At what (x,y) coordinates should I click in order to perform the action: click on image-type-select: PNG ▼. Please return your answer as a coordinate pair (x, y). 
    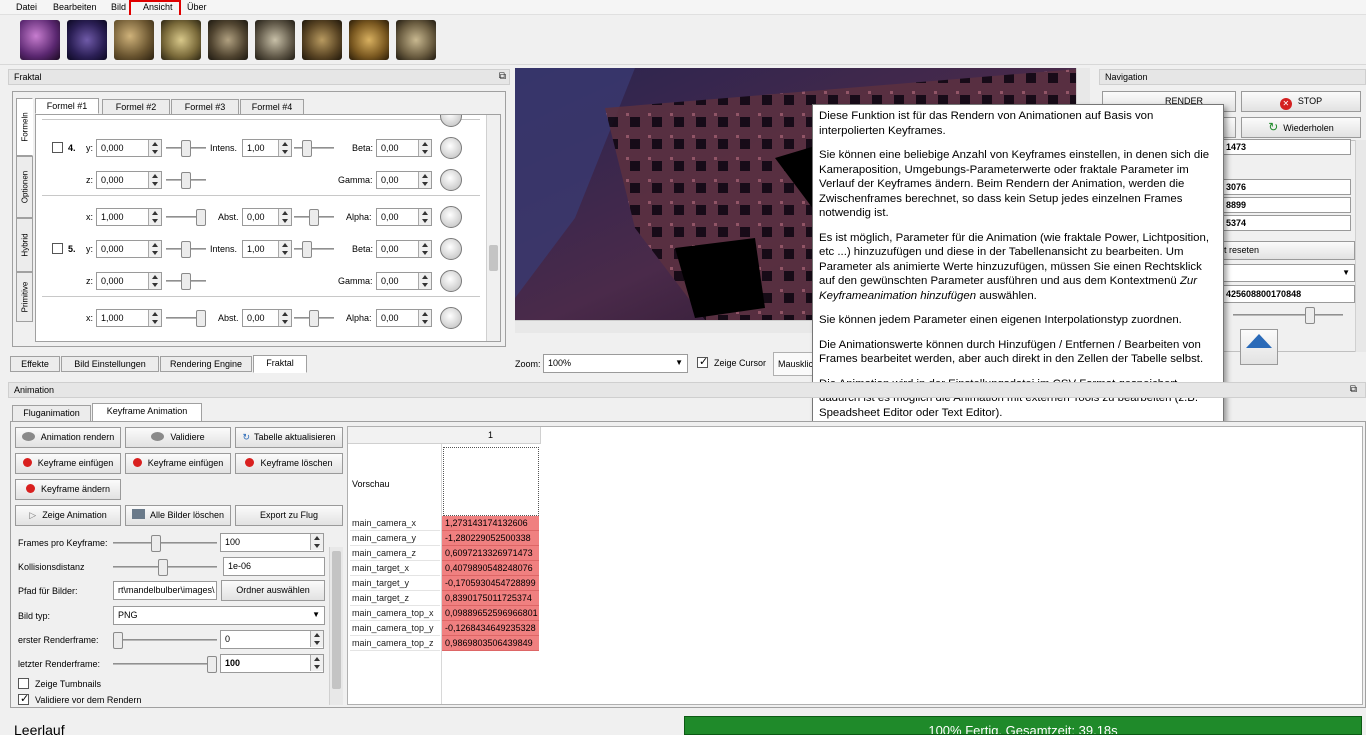
    Looking at the image, I should click on (219, 615).